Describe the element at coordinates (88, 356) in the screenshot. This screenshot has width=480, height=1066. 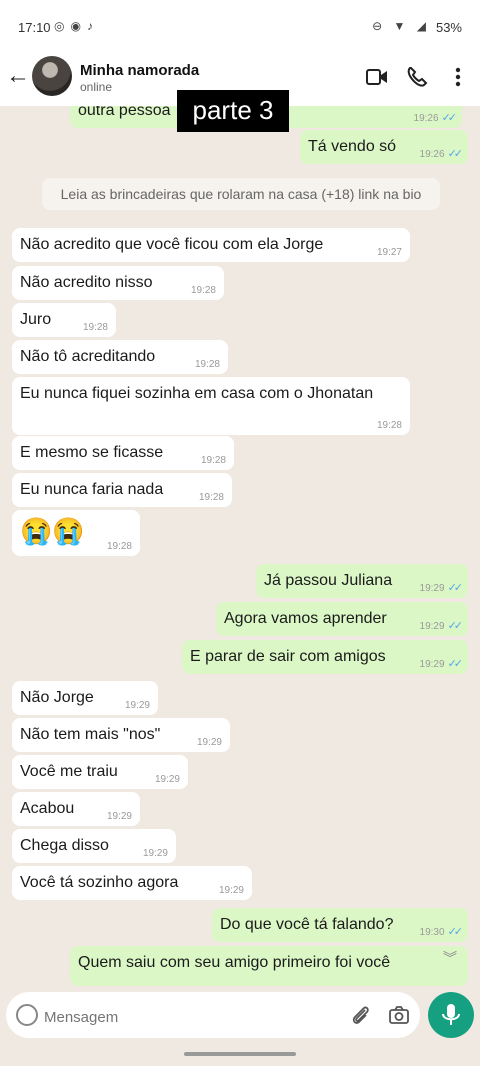
I see `message-text: Não tô acreditando` at that location.